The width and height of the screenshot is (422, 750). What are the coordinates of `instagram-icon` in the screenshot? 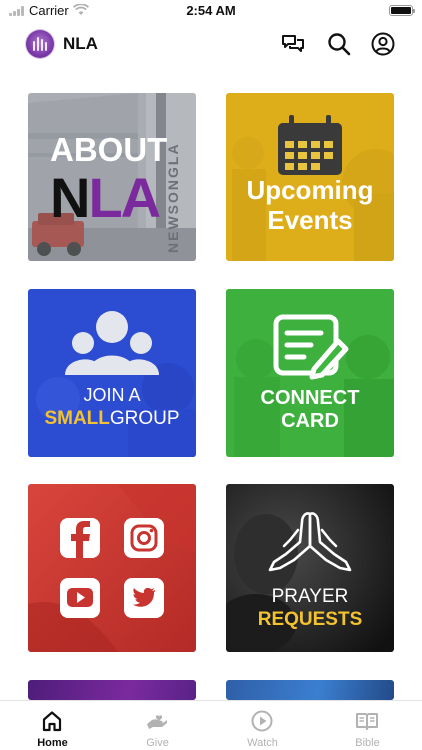 It's located at (144, 538).